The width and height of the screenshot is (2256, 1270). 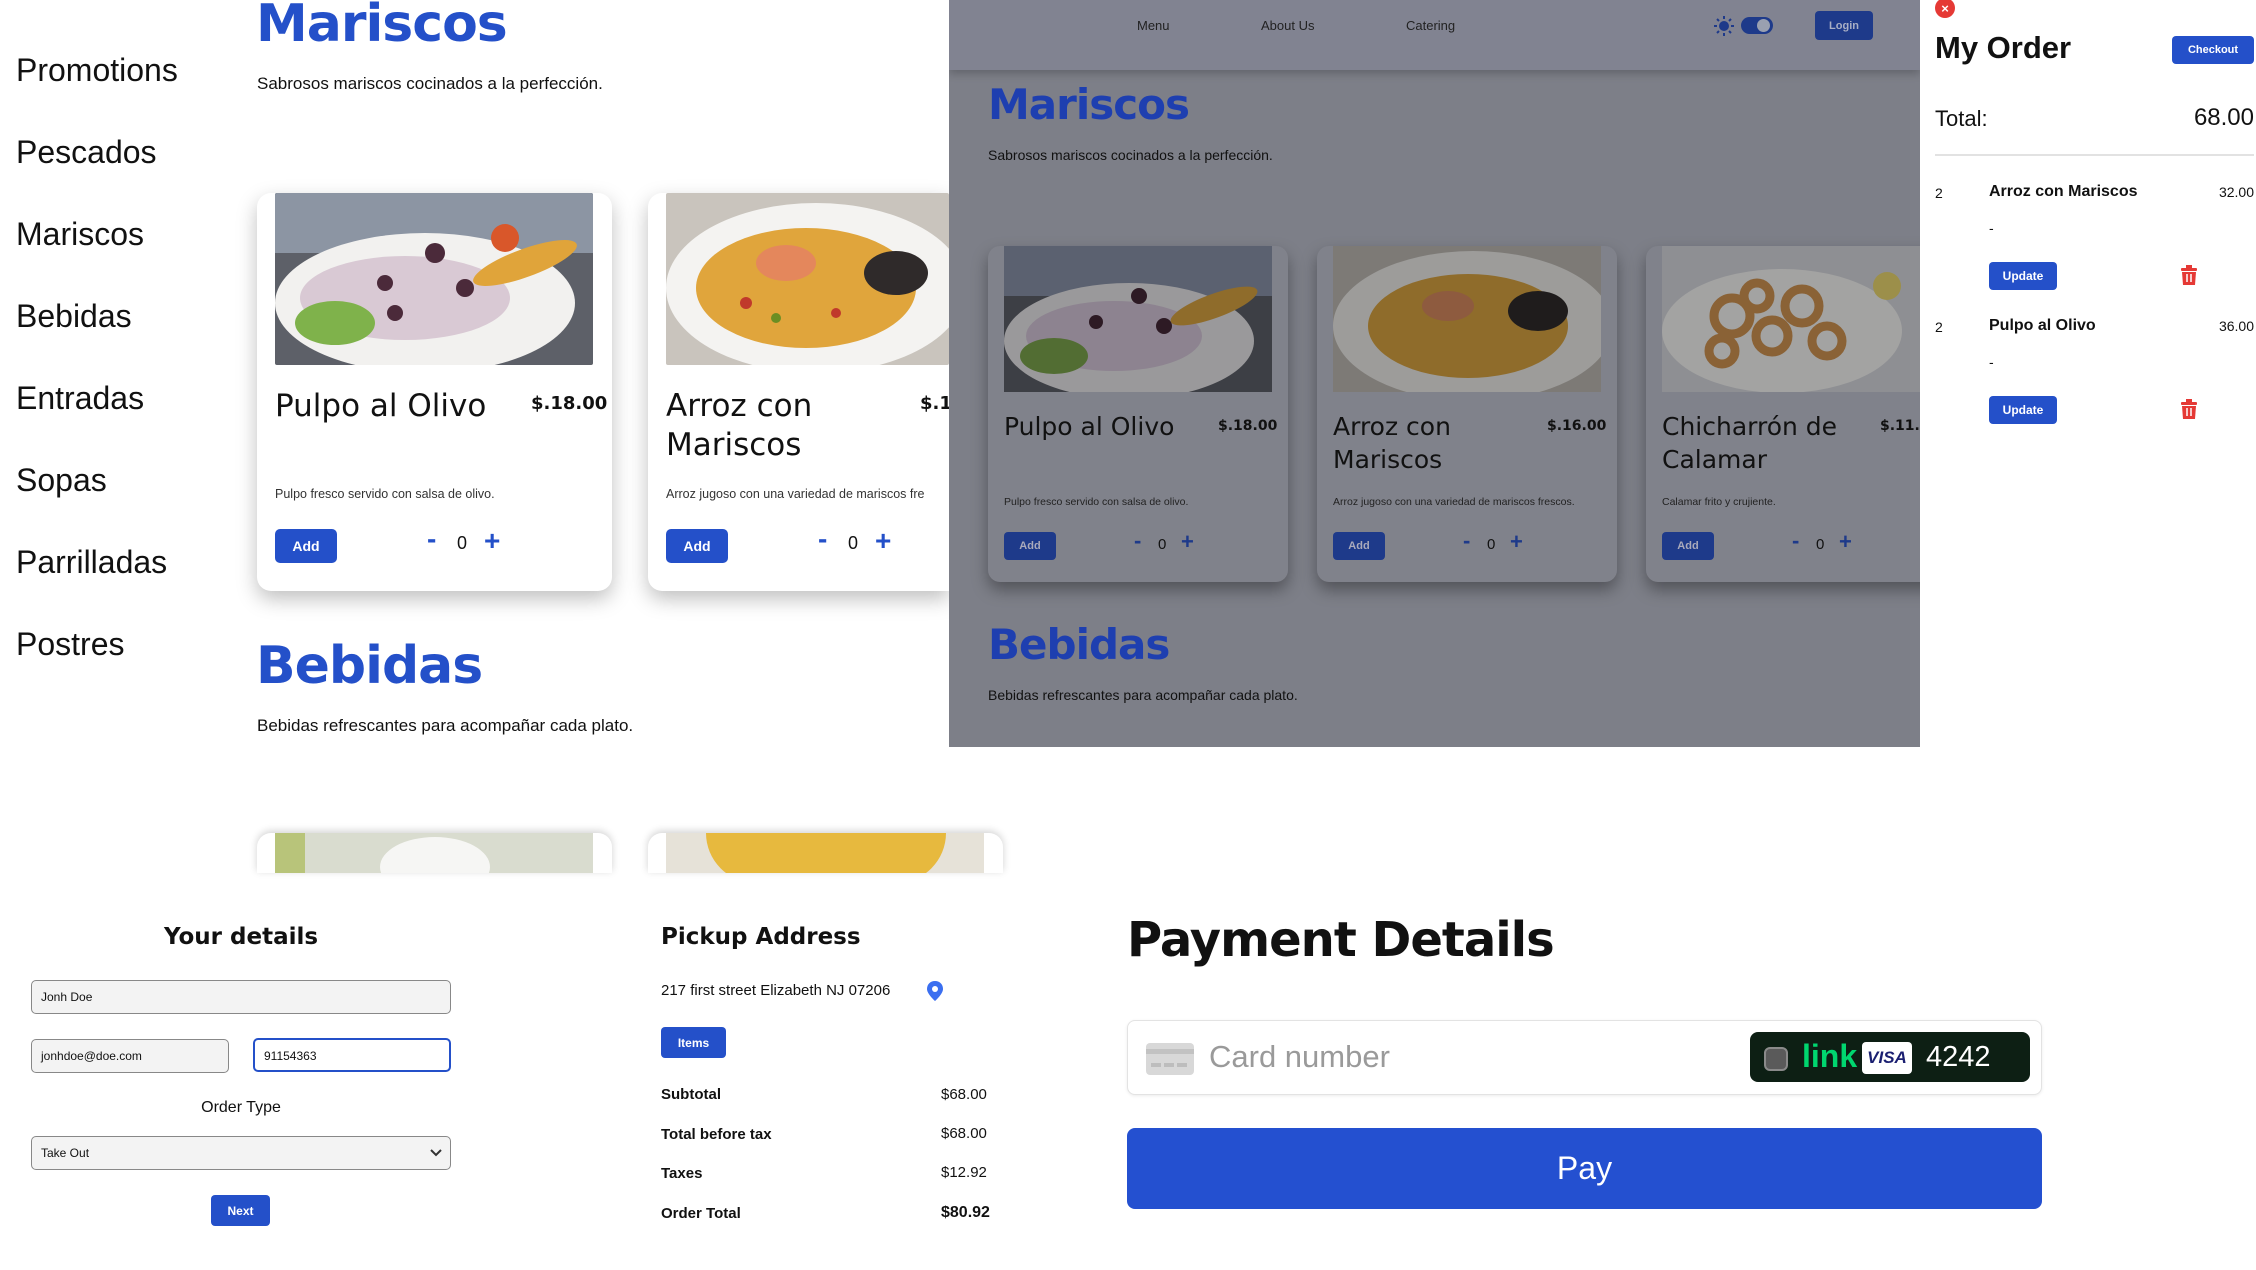 What do you see at coordinates (1153, 25) in the screenshot?
I see `nav-menu-link: Menu` at bounding box center [1153, 25].